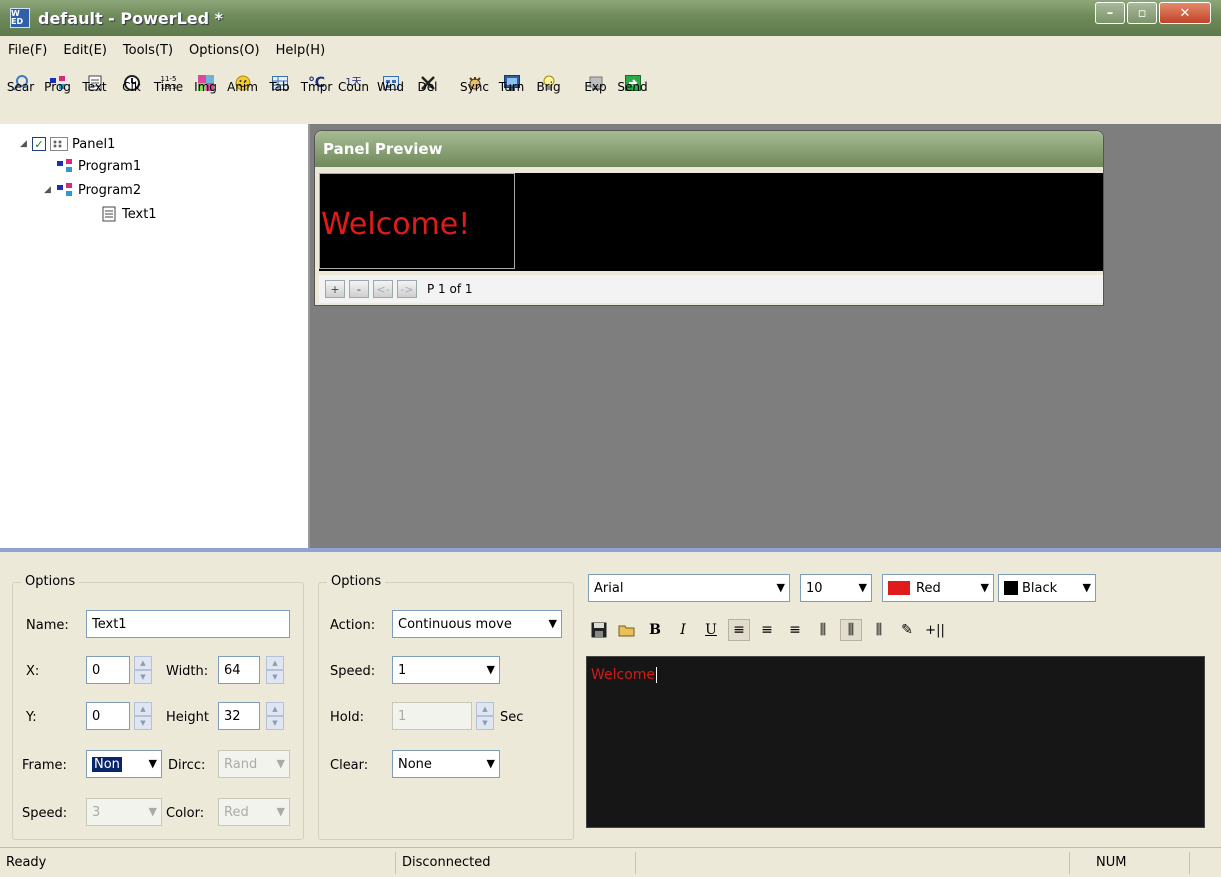  I want to click on led-display: Welcome!, so click(711, 222).